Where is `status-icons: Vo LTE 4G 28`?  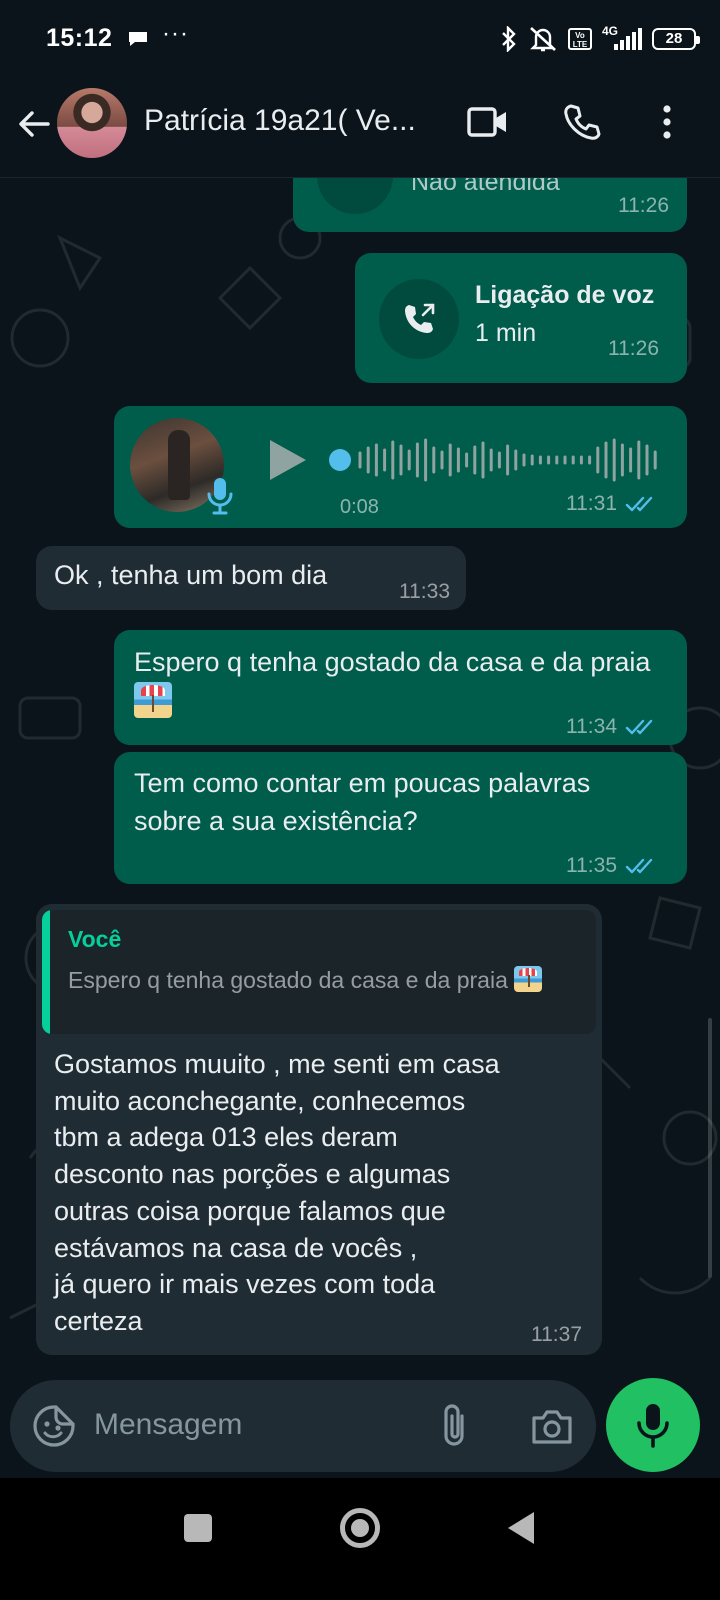
status-icons: Vo LTE 4G 28 is located at coordinates (600, 39).